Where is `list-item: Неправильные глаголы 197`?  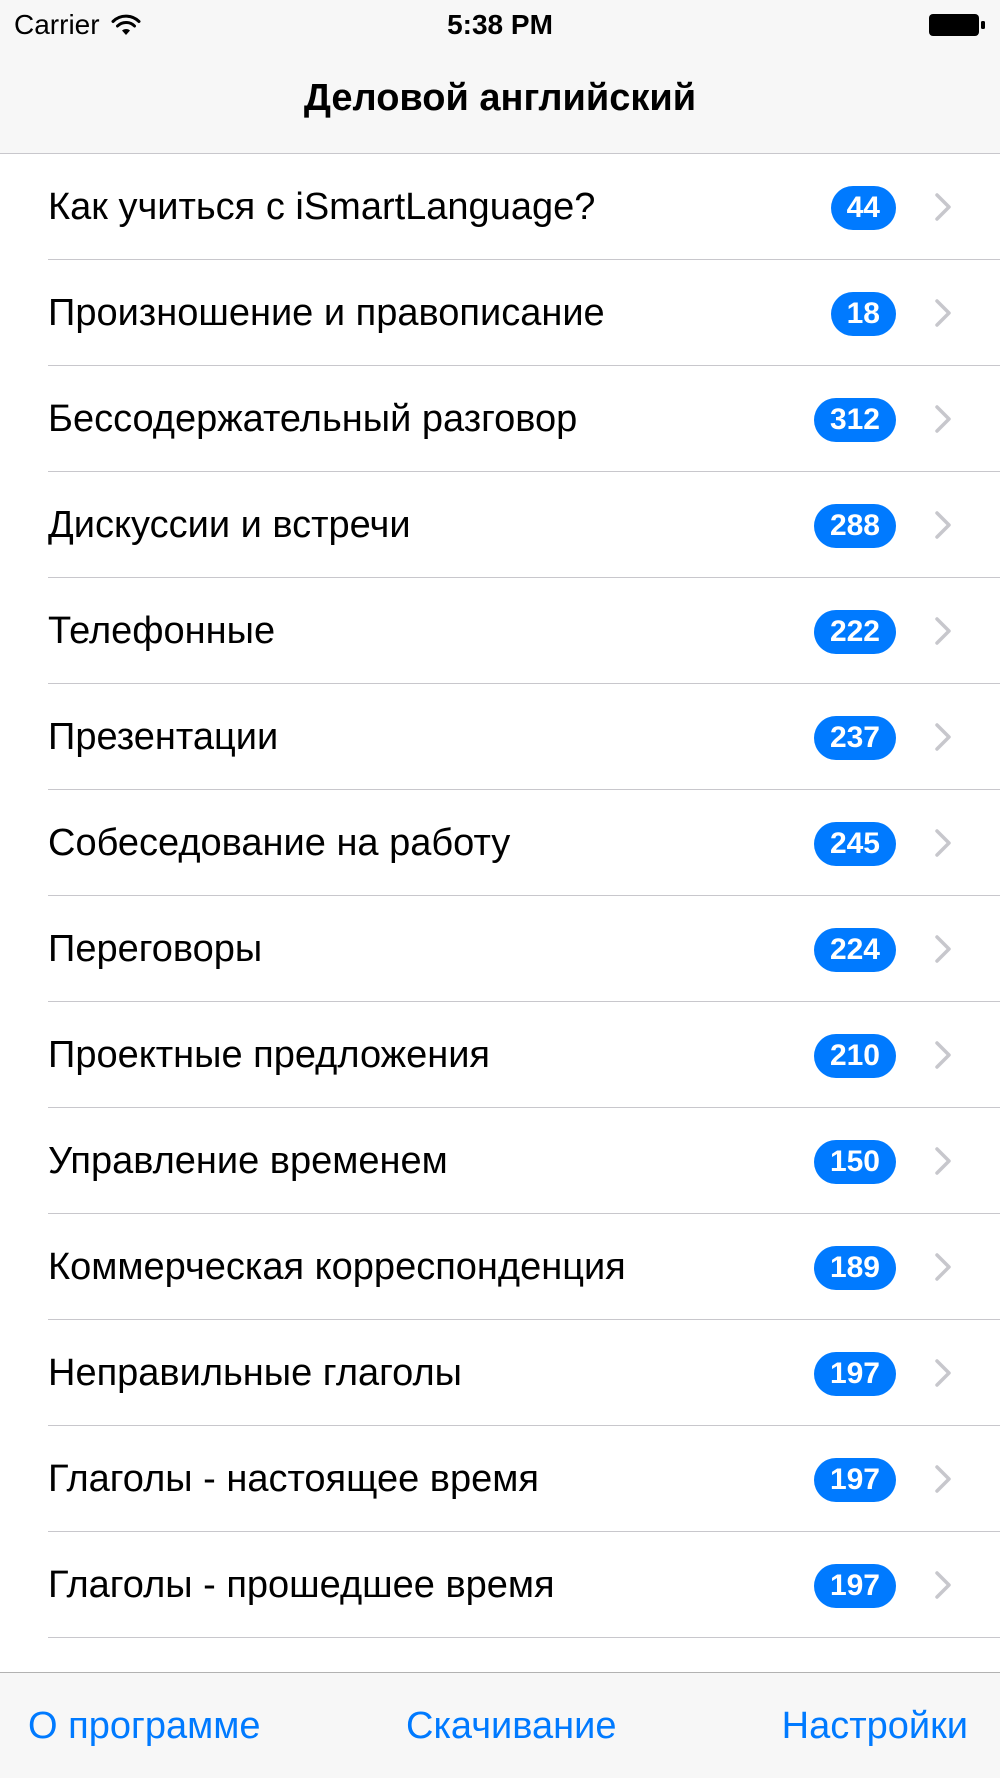 list-item: Неправильные глаголы 197 is located at coordinates (500, 1373).